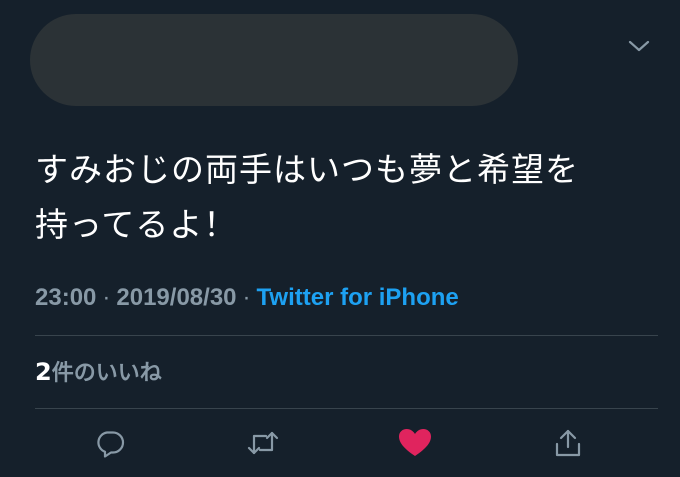 This screenshot has width=680, height=477. I want to click on share-button, so click(568, 443).